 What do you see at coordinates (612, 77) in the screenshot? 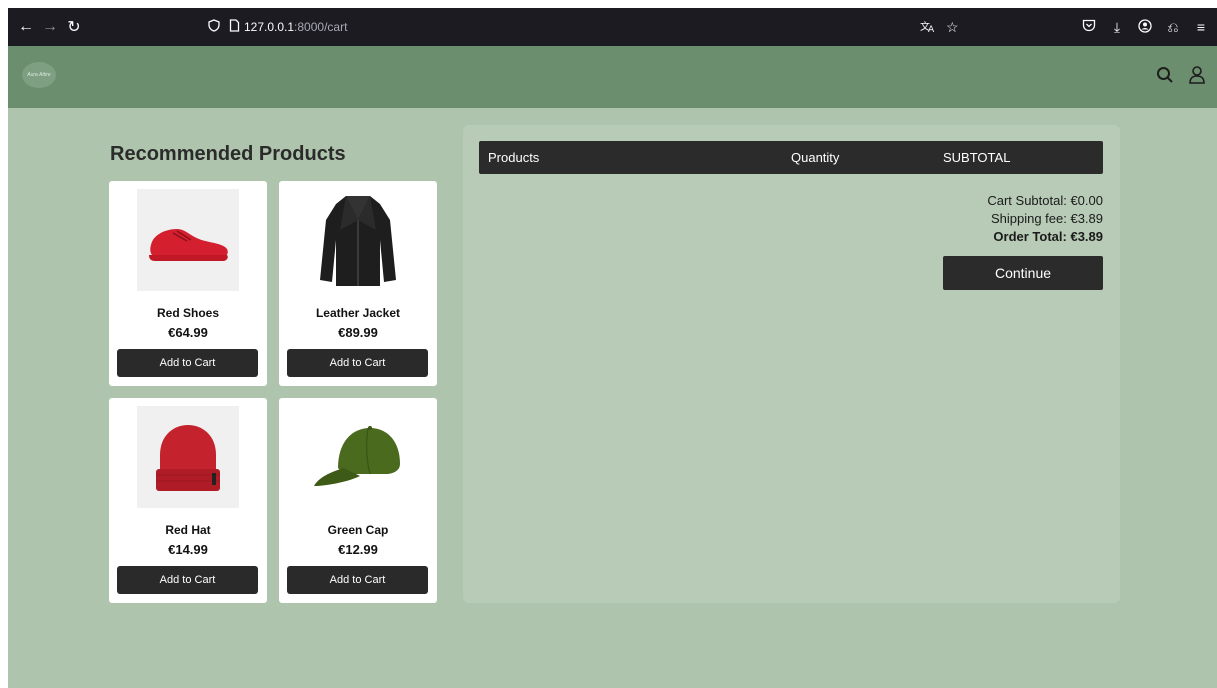
I see `site-header: Aura Attire` at bounding box center [612, 77].